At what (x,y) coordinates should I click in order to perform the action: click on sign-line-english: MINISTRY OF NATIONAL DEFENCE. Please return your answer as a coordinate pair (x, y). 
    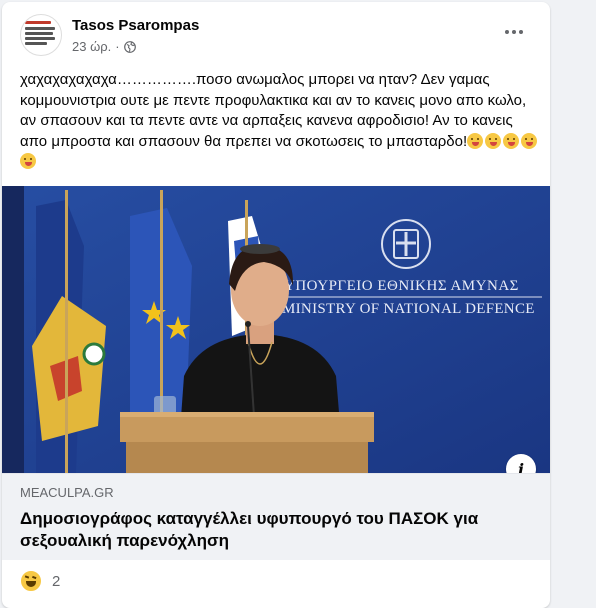
    Looking at the image, I should click on (408, 309).